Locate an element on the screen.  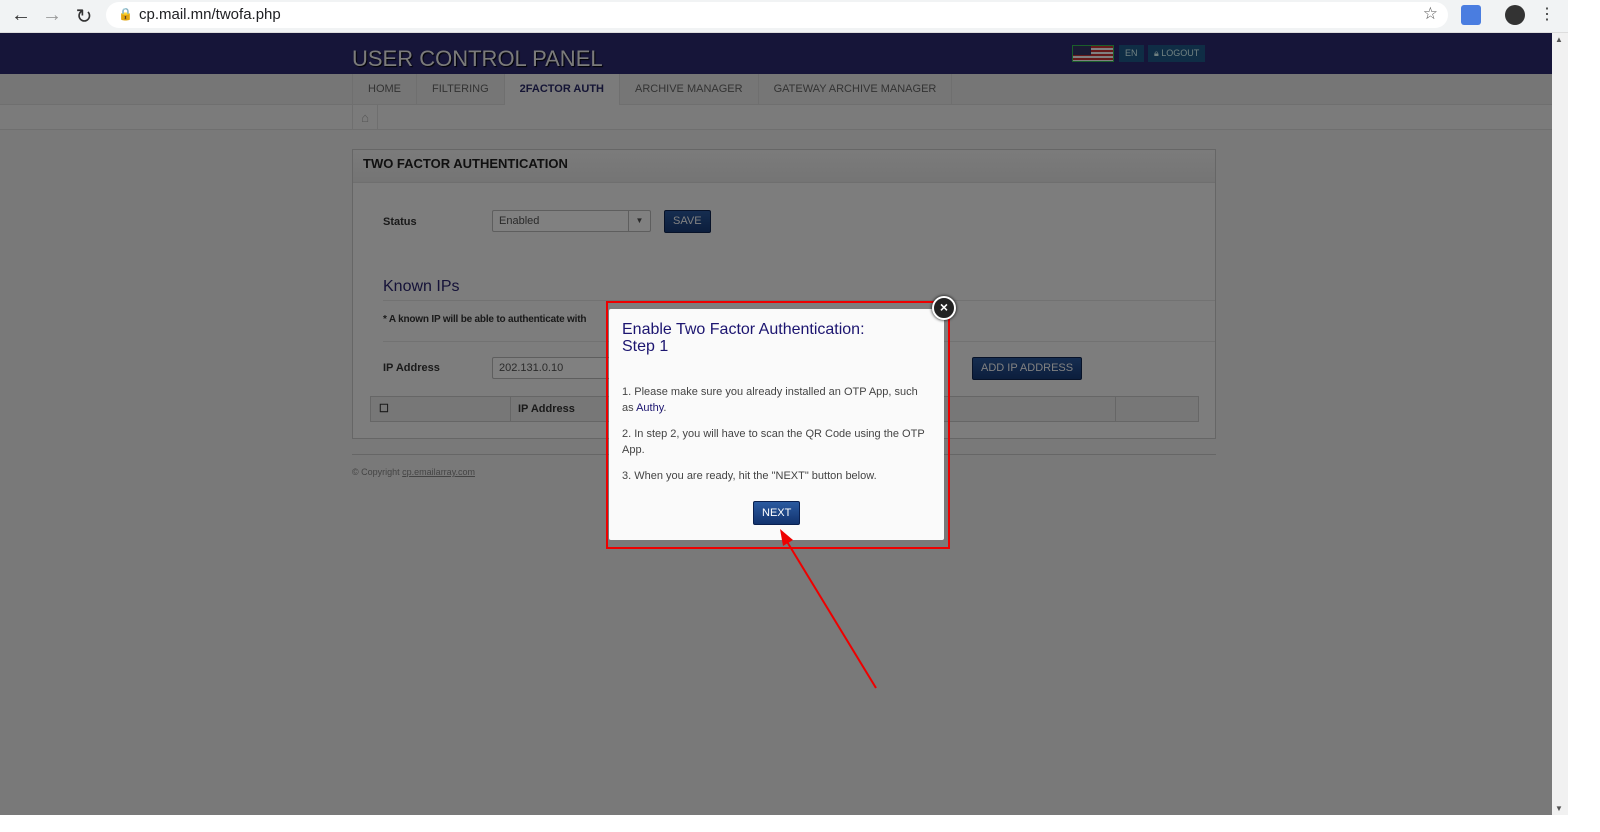
dialog-title: Enable Two Factor Authentication: Step 1 is located at coordinates (743, 338).